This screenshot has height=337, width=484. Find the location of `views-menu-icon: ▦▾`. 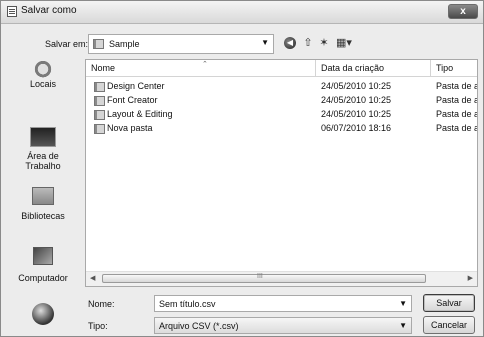

views-menu-icon: ▦▾ is located at coordinates (344, 43).